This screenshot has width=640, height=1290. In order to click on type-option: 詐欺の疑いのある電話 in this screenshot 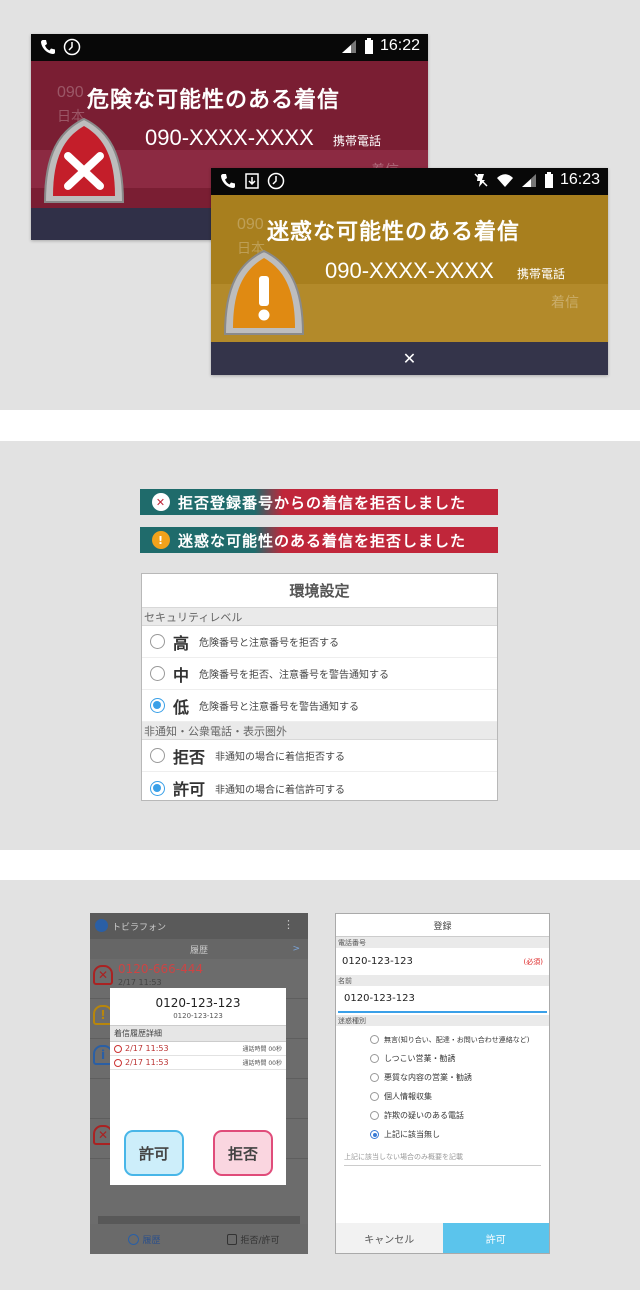, I will do `click(442, 1115)`.